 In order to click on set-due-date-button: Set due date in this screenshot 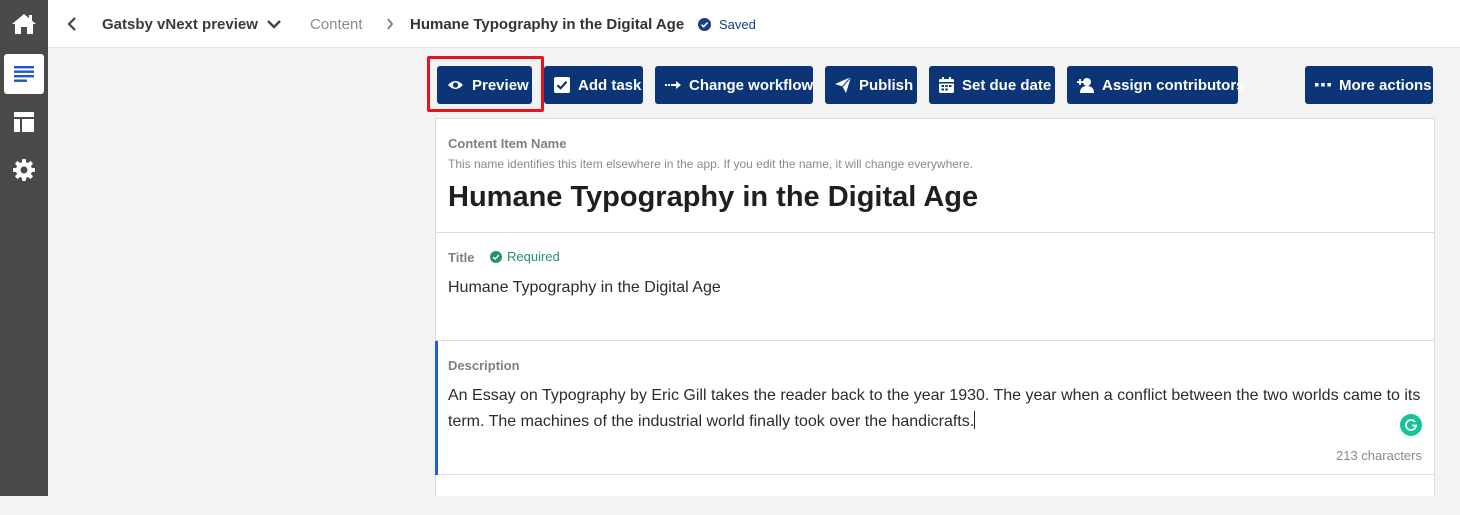, I will do `click(992, 85)`.